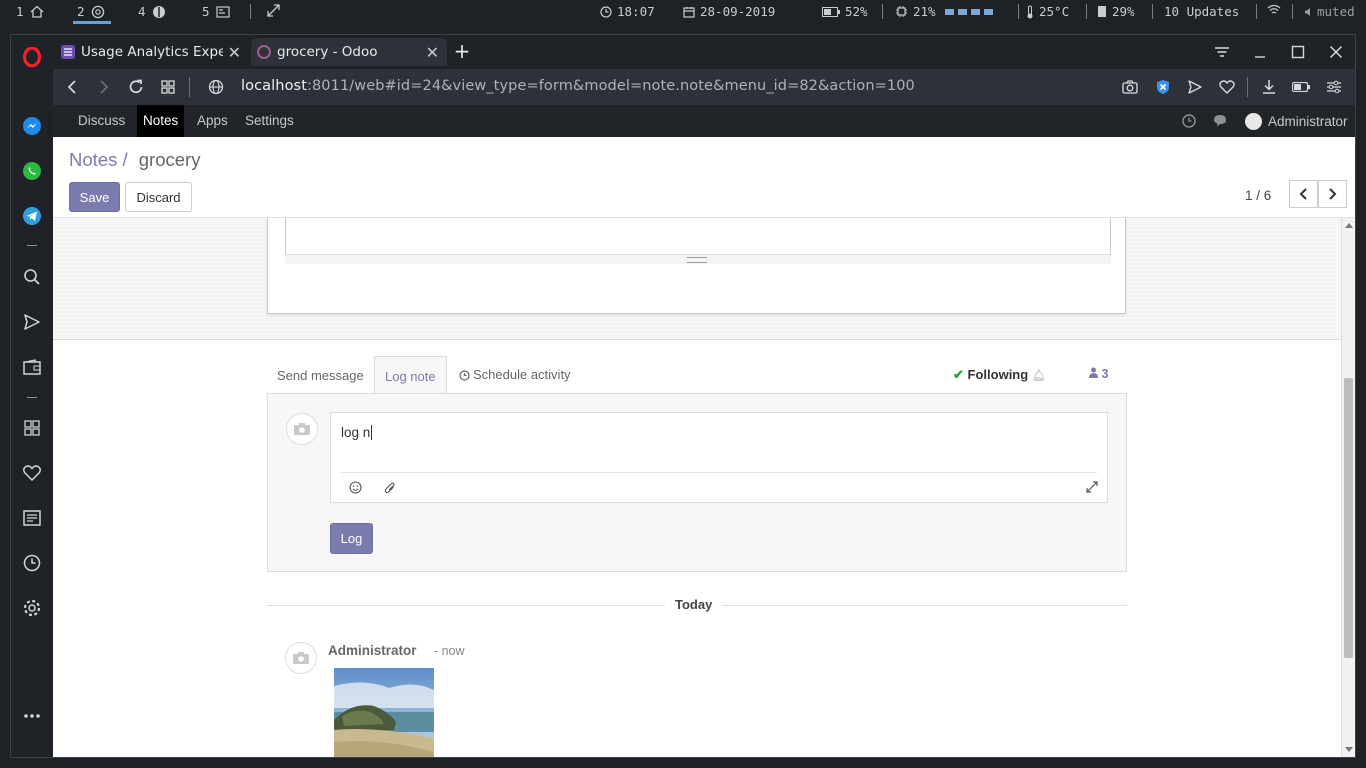 This screenshot has height=768, width=1366. Describe the element at coordinates (1301, 87) in the screenshot. I see `battery-saver-icon` at that location.